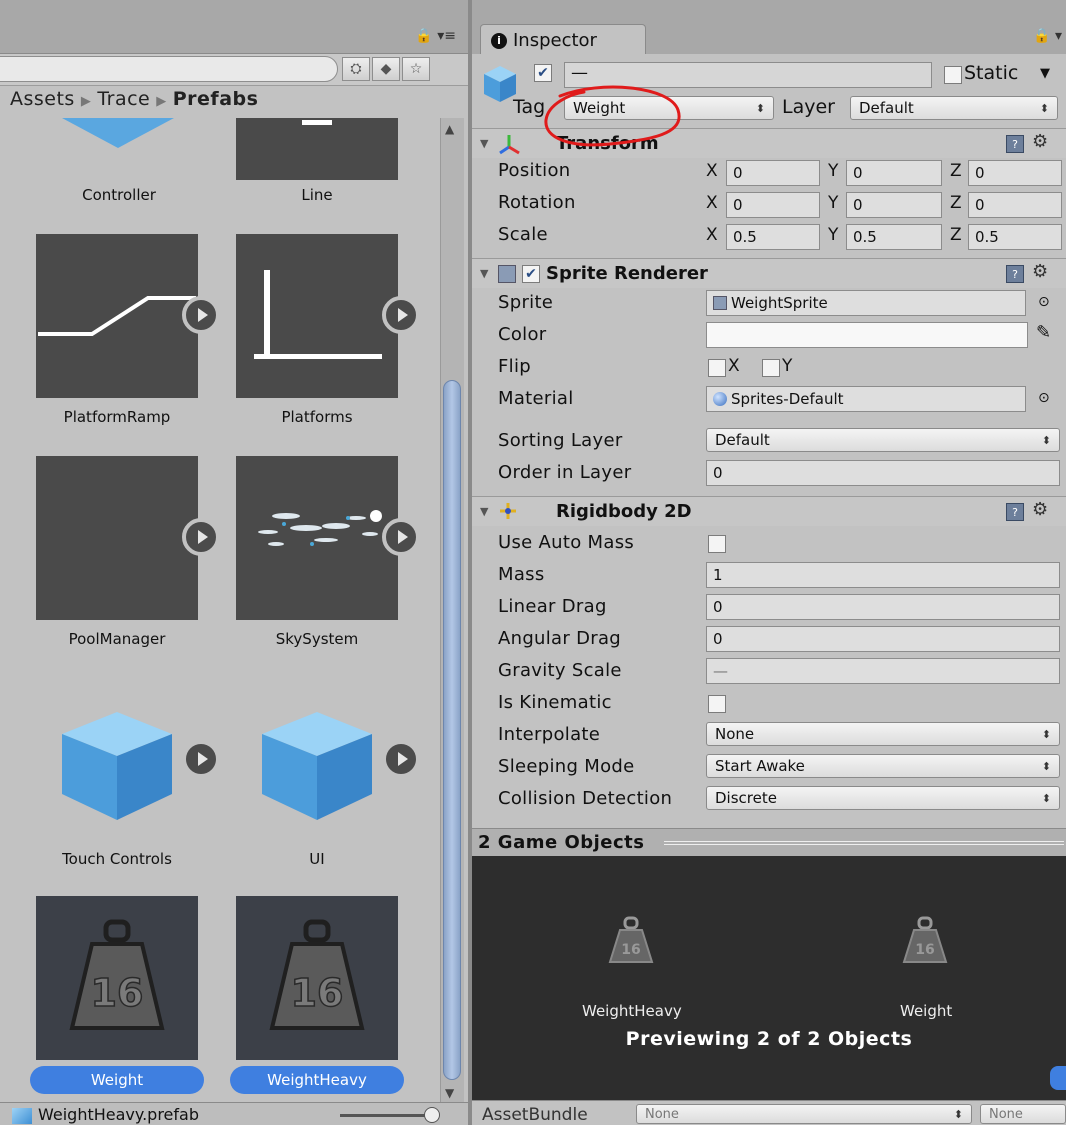 The height and width of the screenshot is (1125, 1066). Describe the element at coordinates (746, 798) in the screenshot. I see `collision-detection-value: Discrete` at that location.